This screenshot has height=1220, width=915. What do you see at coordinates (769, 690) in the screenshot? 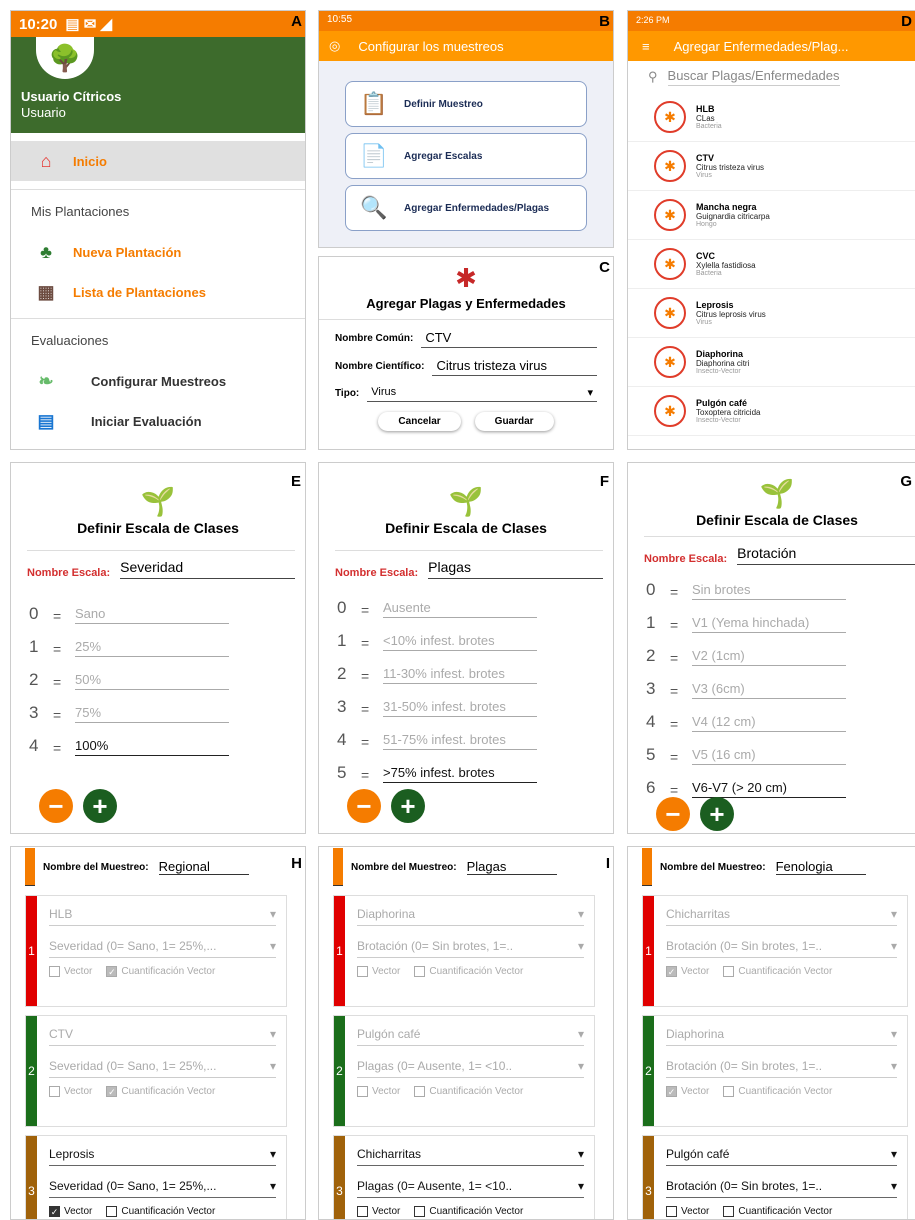
I see `class-value-input: V3 (6cm)` at bounding box center [769, 690].